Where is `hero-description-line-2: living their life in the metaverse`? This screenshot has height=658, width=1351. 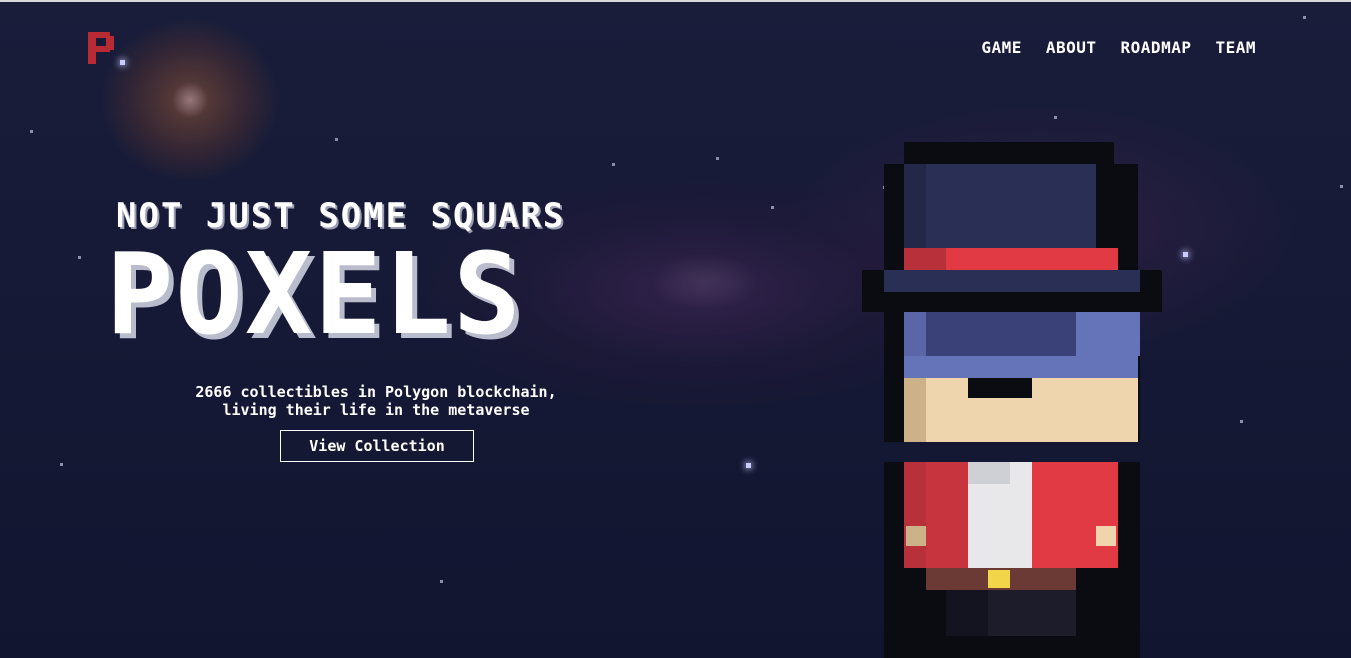 hero-description-line-2: living their life in the metaverse is located at coordinates (376, 410).